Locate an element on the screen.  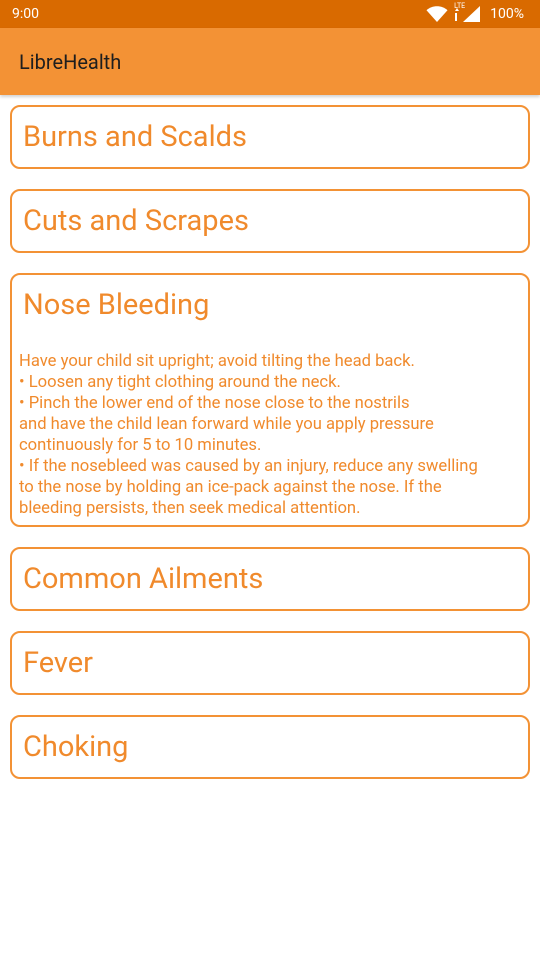
wifi-icon is located at coordinates (437, 14).